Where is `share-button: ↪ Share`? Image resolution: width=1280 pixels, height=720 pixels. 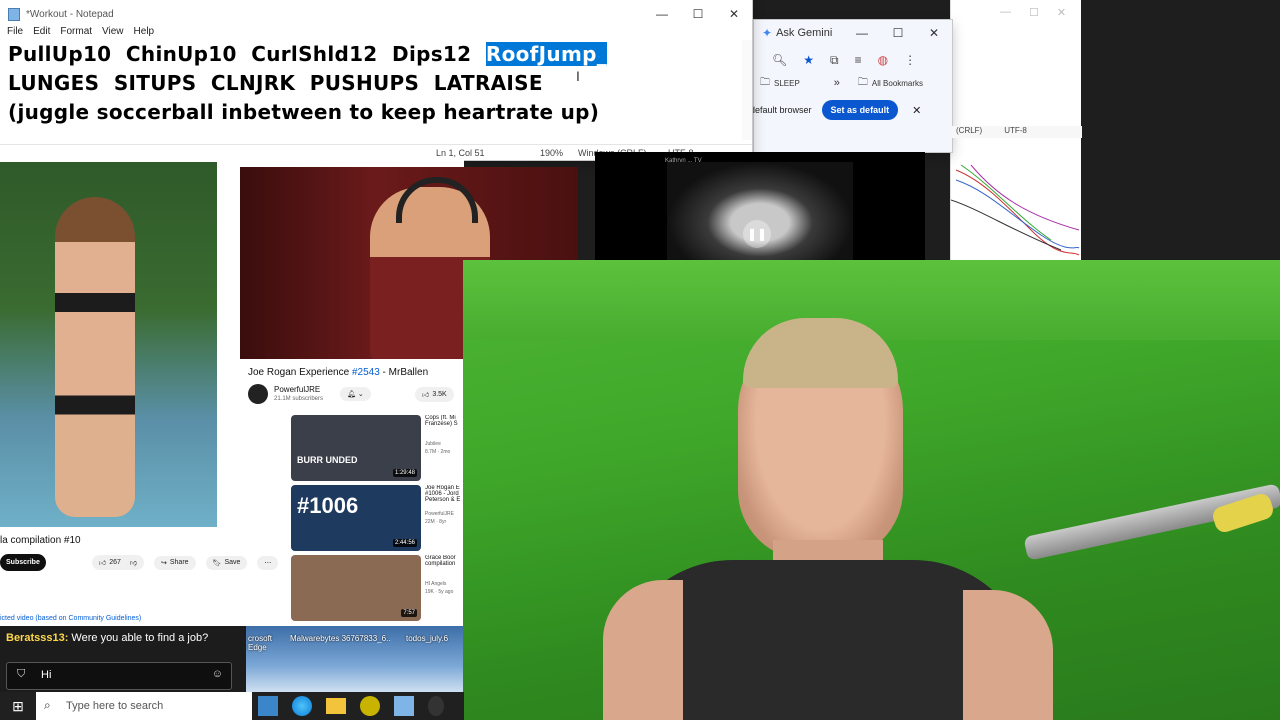 share-button: ↪ Share is located at coordinates (174, 562).